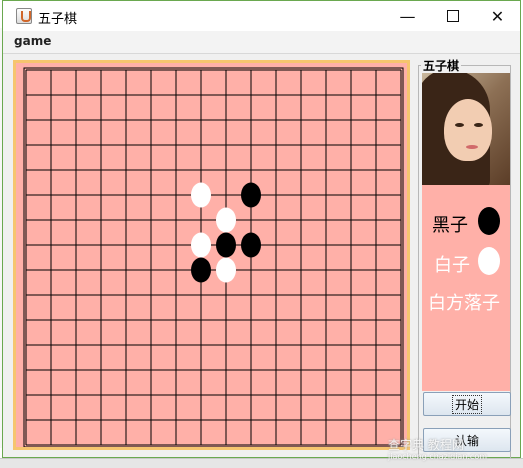 This screenshot has height=468, width=523. What do you see at coordinates (452, 265) in the screenshot?
I see `white-player-label: 白子` at bounding box center [452, 265].